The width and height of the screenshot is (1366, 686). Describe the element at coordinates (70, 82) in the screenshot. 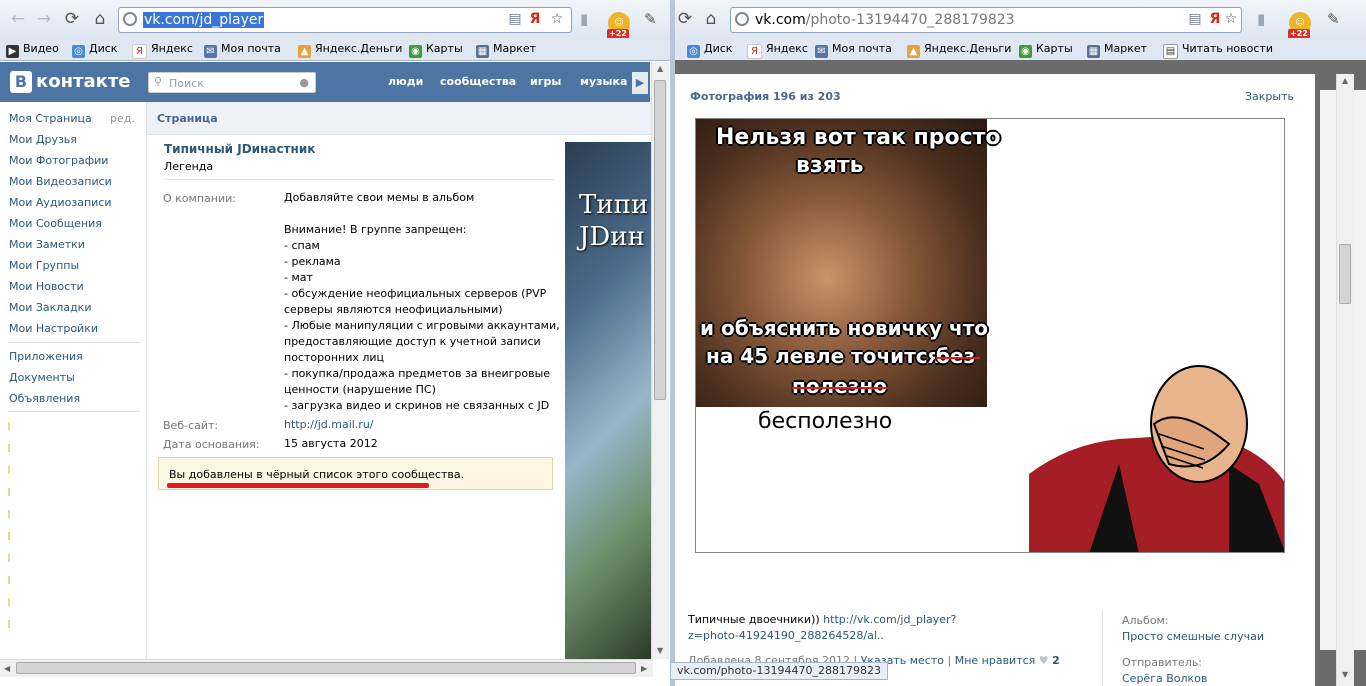

I see `vk-logo: Вконтакте` at that location.